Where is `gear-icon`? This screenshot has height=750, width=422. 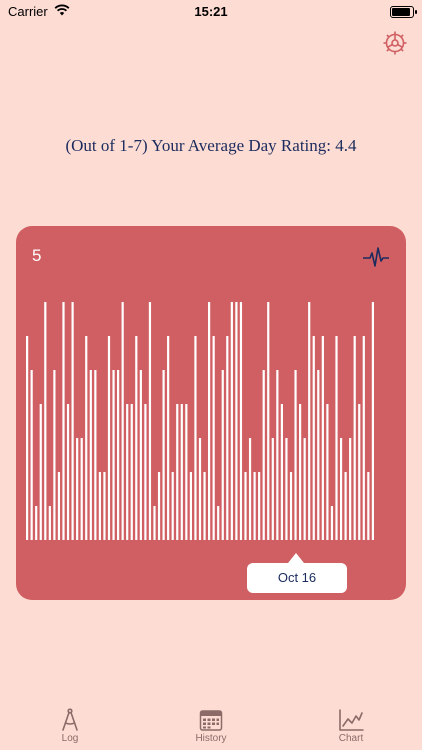
gear-icon is located at coordinates (395, 43).